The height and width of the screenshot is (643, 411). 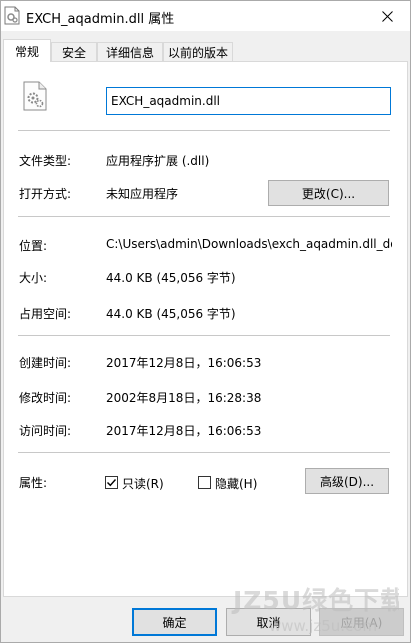 I want to click on tab-label: 详细信息, so click(x=129, y=52).